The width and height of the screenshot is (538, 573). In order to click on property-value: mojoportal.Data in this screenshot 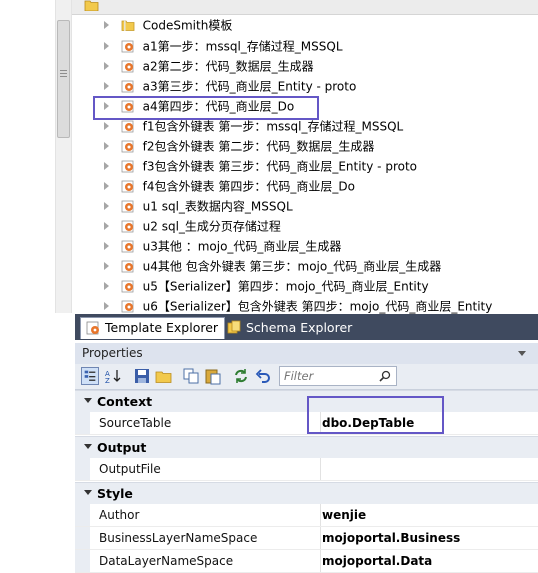, I will do `click(377, 561)`.